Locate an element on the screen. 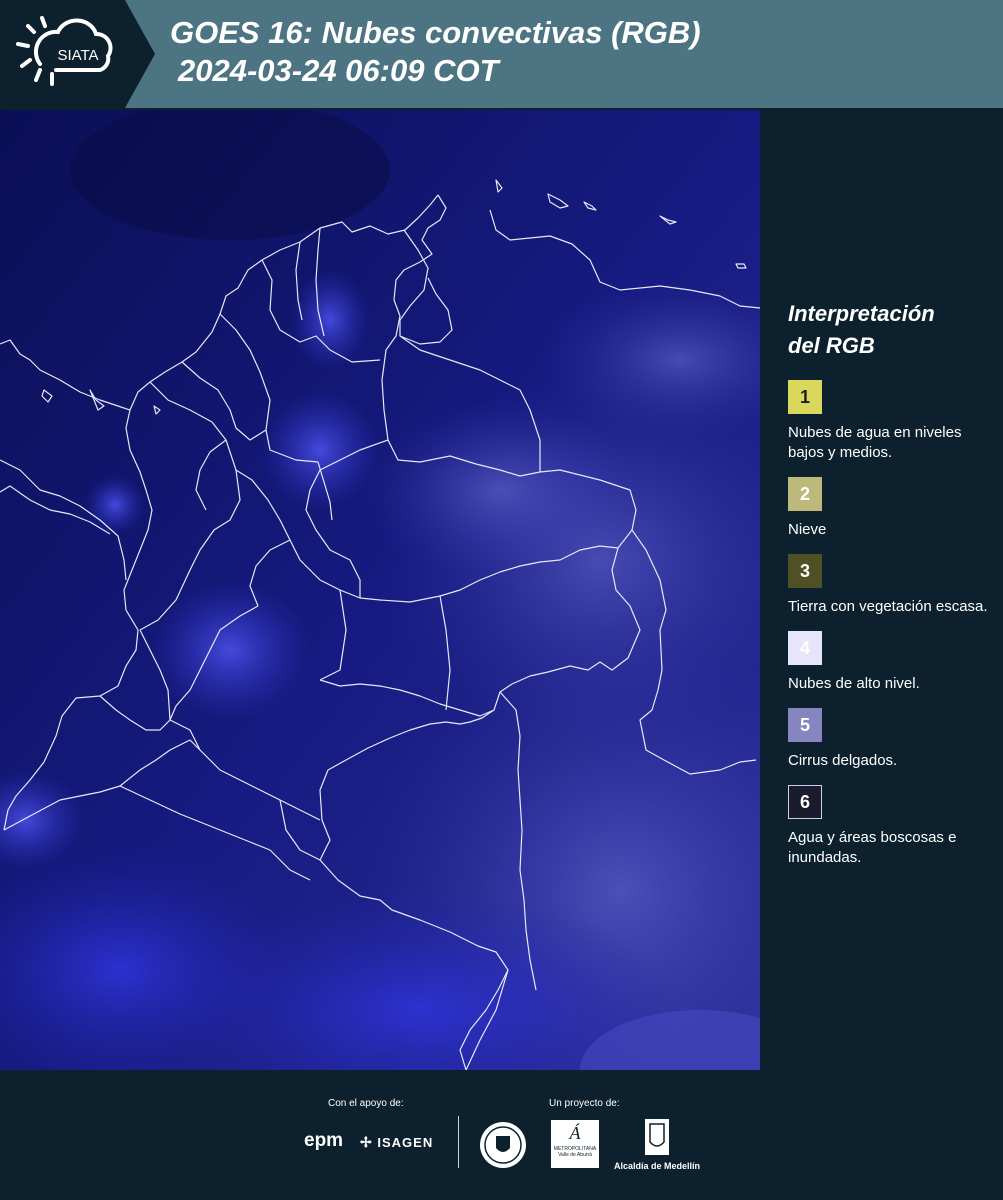  legend-swatch: 3 is located at coordinates (805, 571).